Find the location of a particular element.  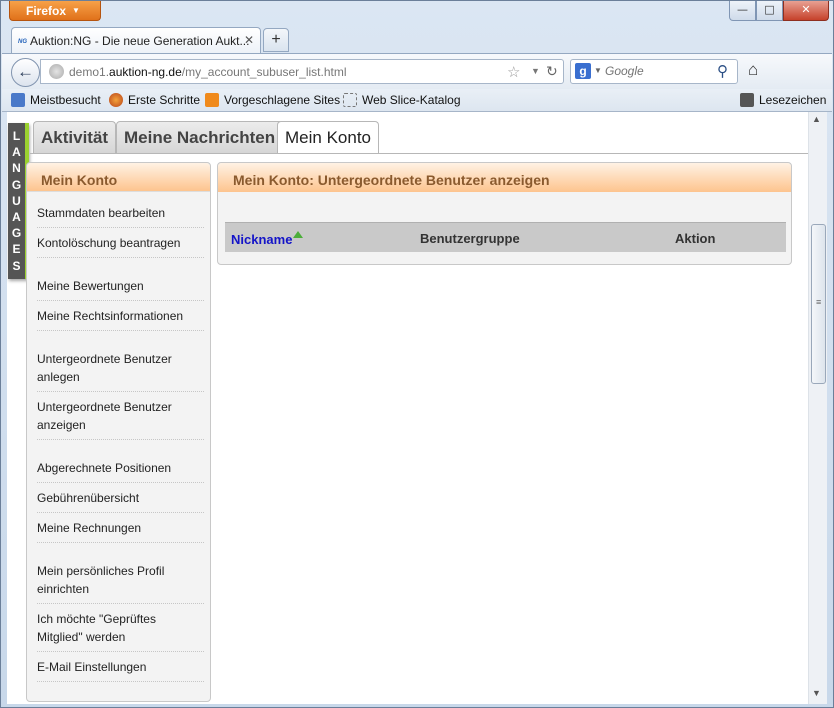

bookmark-web-slice-katalog: Web Slice-Katalog is located at coordinates (402, 100).